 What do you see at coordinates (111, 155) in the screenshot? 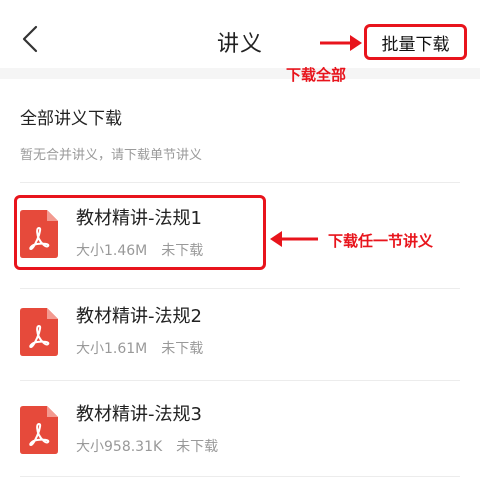
I see `all-download-subtitle: 暂无合并讲义，请下载单节讲义` at bounding box center [111, 155].